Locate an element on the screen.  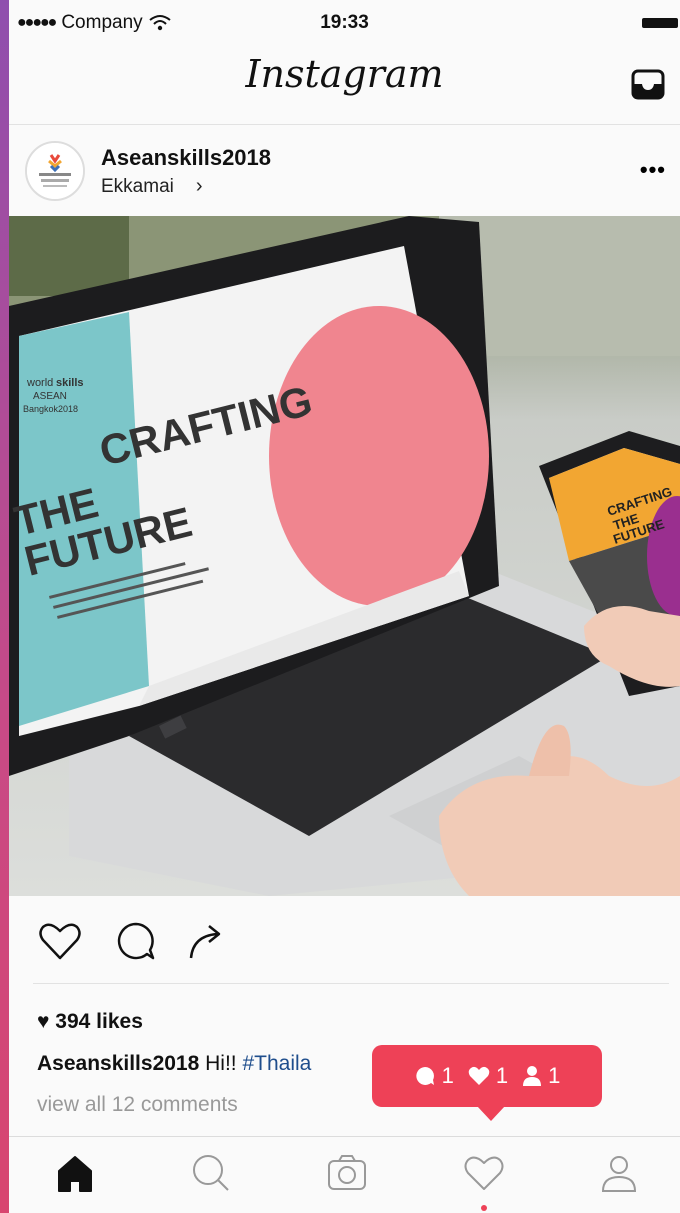
person-icon is located at coordinates (532, 1076).